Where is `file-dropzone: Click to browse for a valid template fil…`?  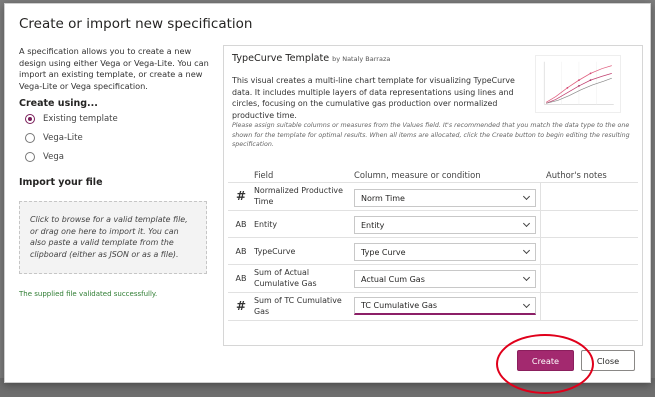 file-dropzone: Click to browse for a valid template fil… is located at coordinates (113, 237).